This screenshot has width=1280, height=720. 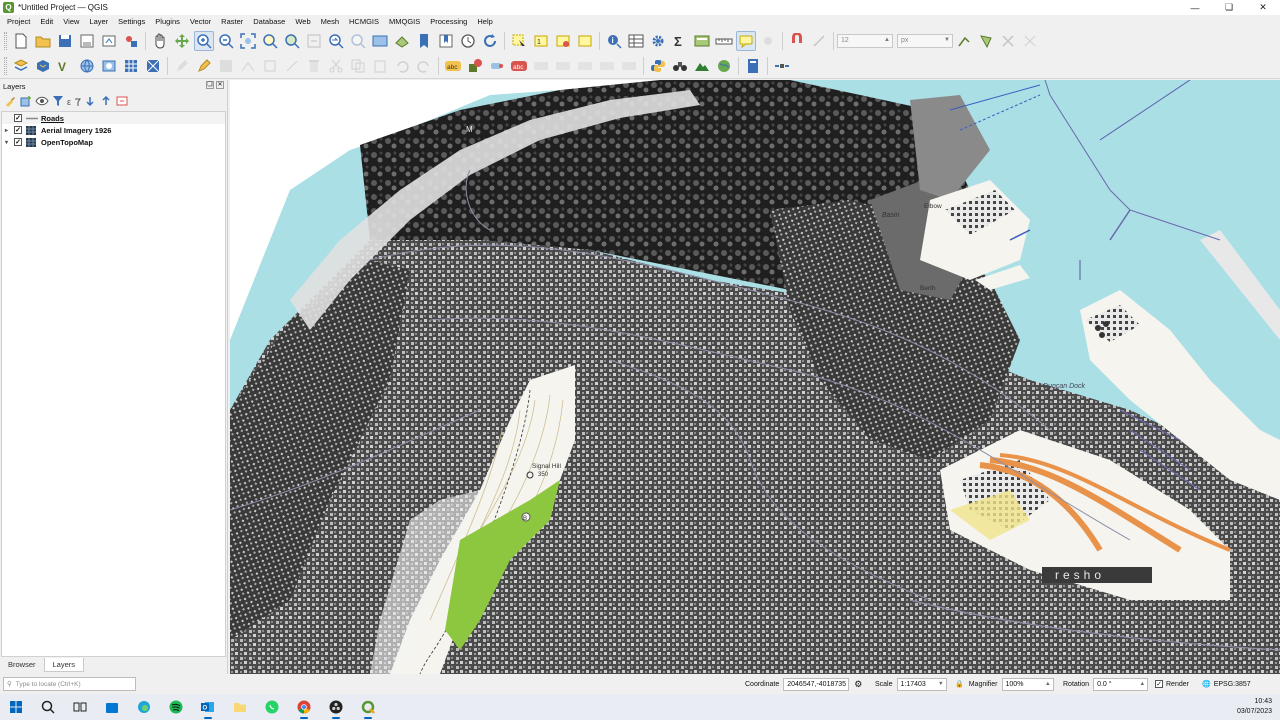 I want to click on gps-tool-button, so click(x=782, y=66).